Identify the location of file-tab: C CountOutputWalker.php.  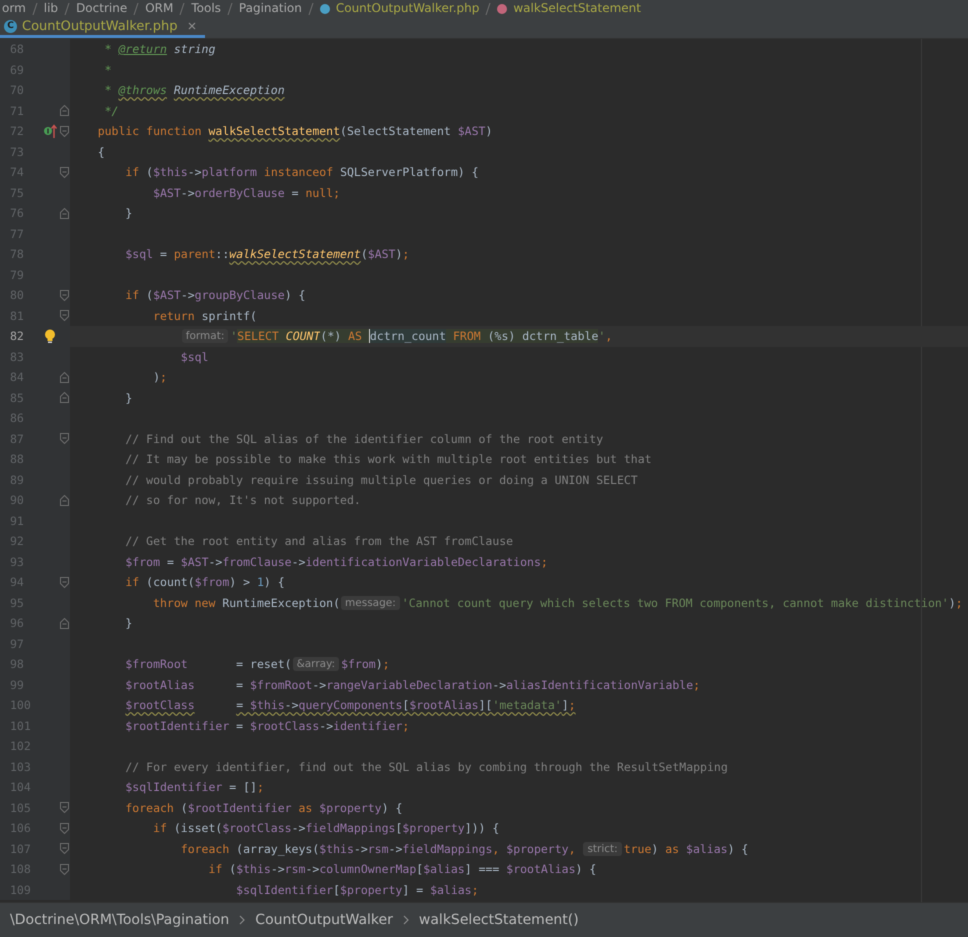
(102, 27).